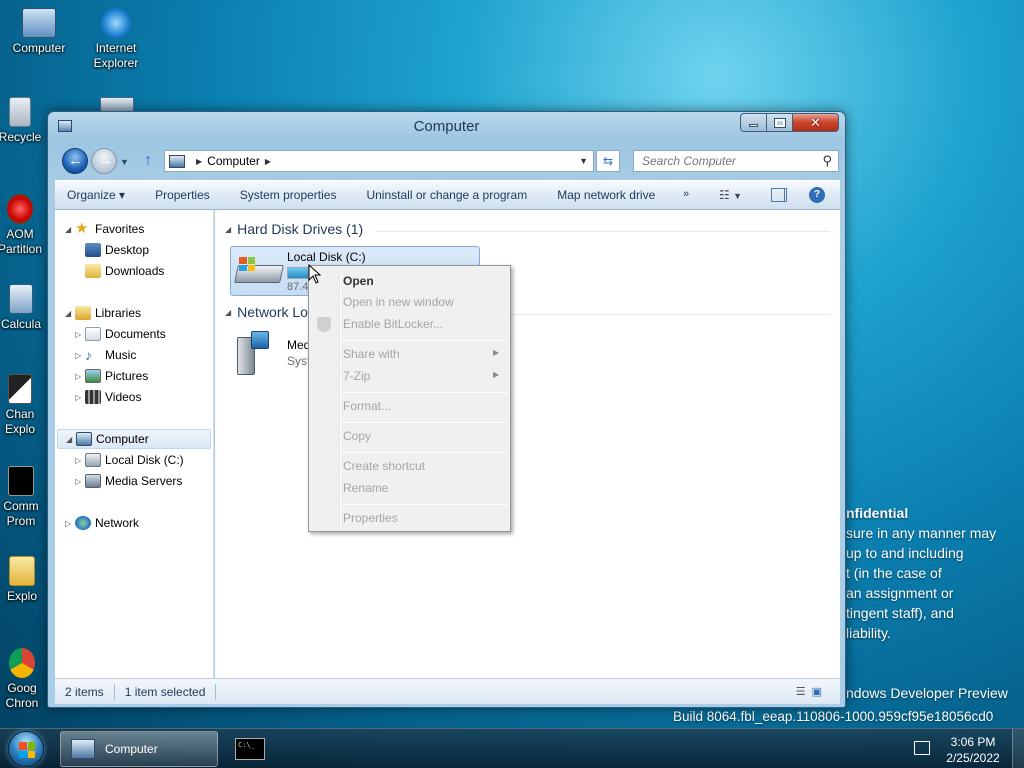 The height and width of the screenshot is (768, 1024). Describe the element at coordinates (24, 405) in the screenshot. I see `desktop-icon-change-explorer: Chan Explo` at that location.